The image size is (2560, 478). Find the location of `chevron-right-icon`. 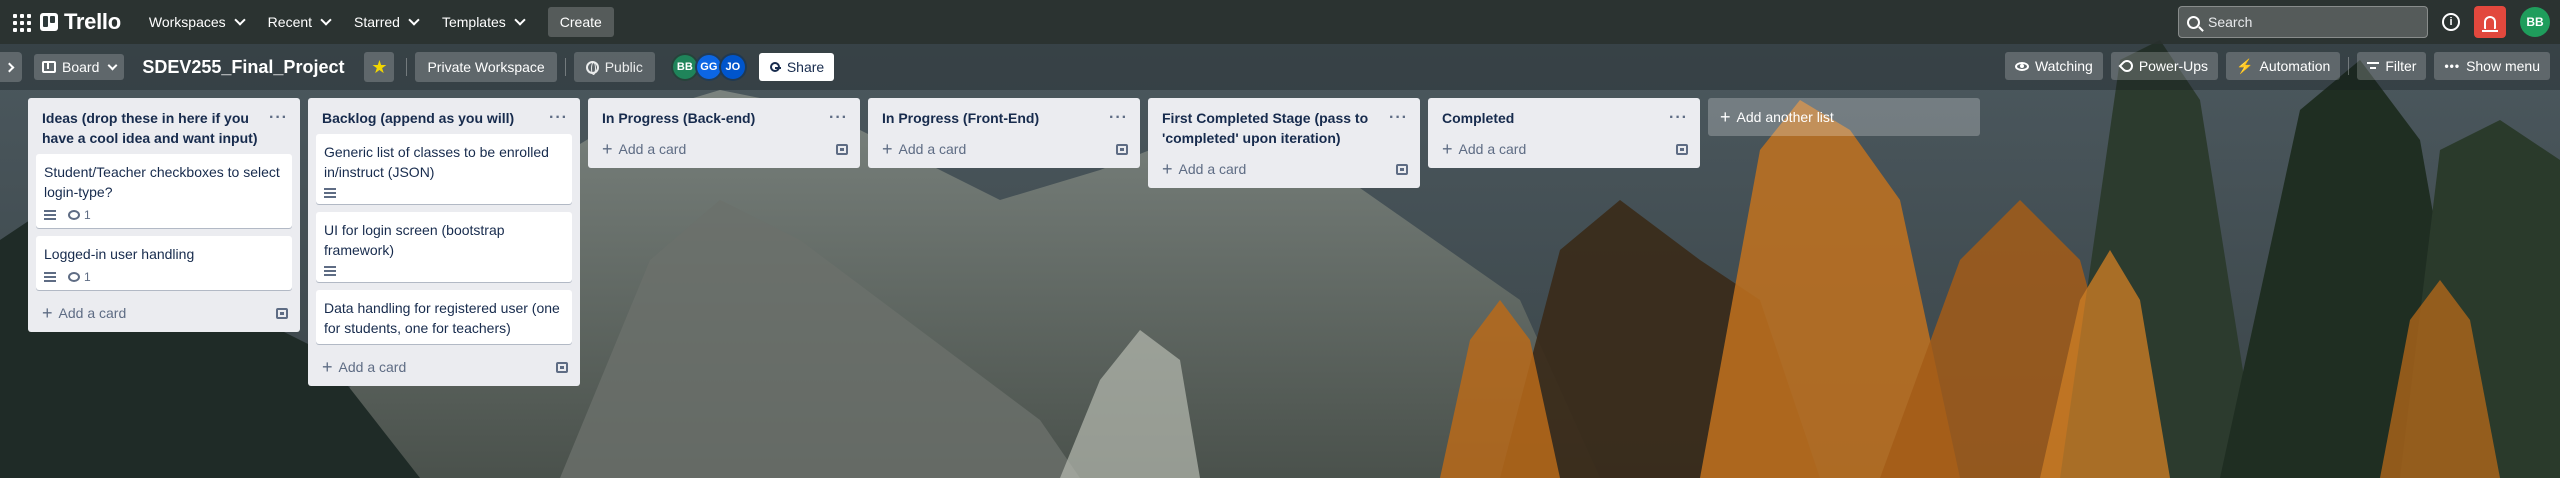

chevron-right-icon is located at coordinates (9, 67).